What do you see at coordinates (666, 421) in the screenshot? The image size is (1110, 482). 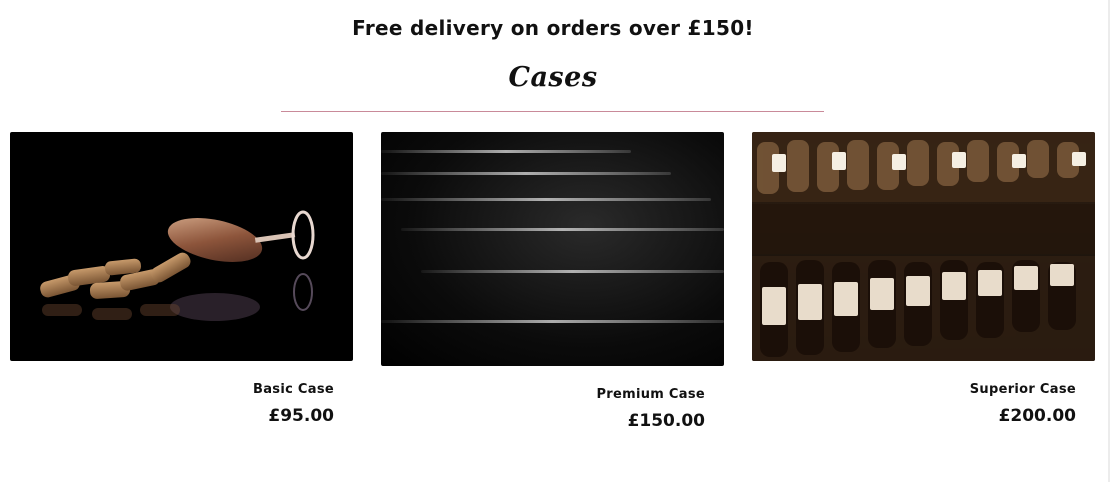 I see `product-price: £150.00` at bounding box center [666, 421].